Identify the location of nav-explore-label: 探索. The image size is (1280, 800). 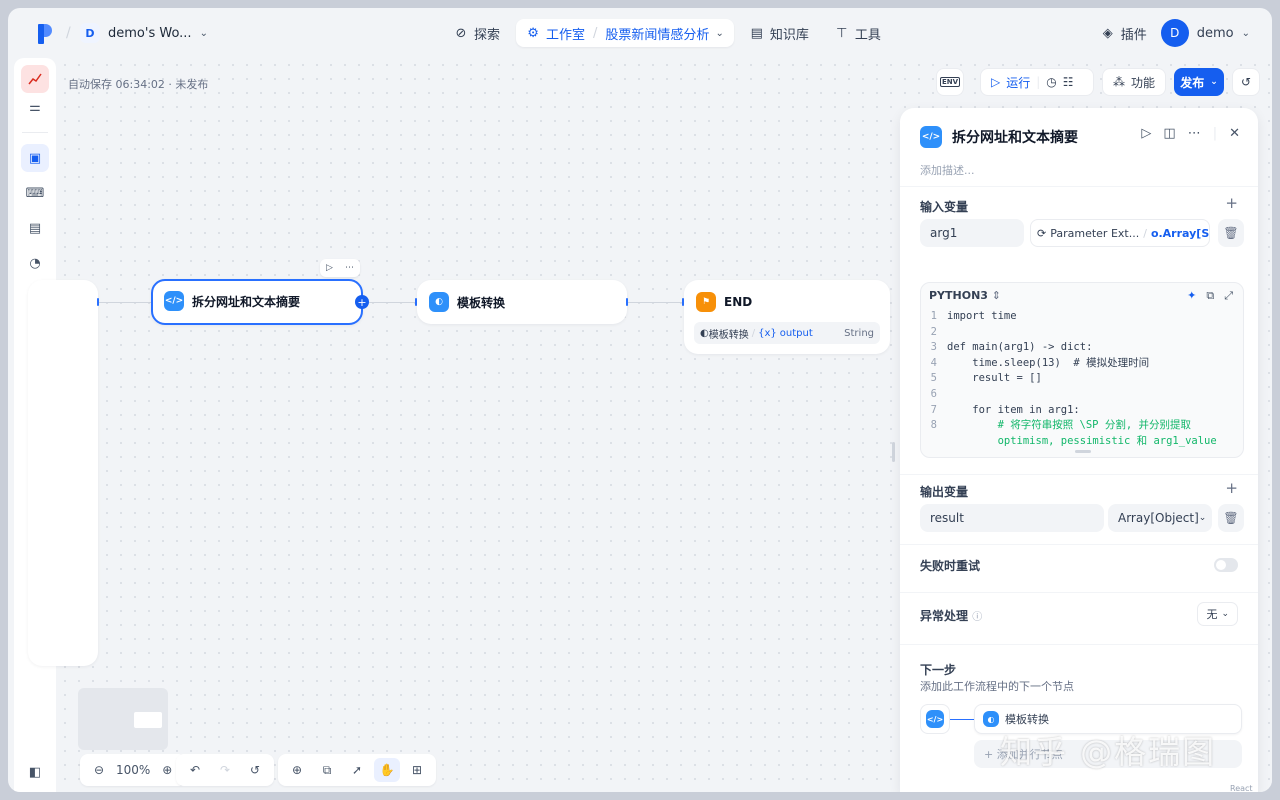
(487, 35).